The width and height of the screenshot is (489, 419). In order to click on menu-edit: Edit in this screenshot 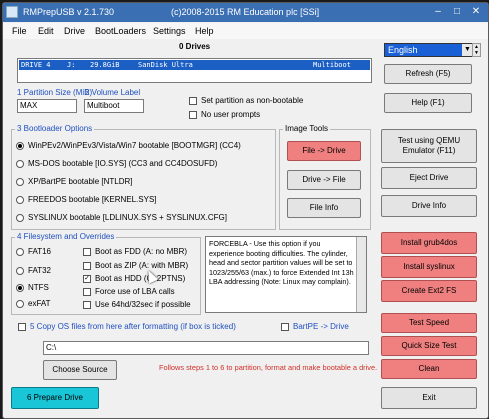, I will do `click(46, 31)`.